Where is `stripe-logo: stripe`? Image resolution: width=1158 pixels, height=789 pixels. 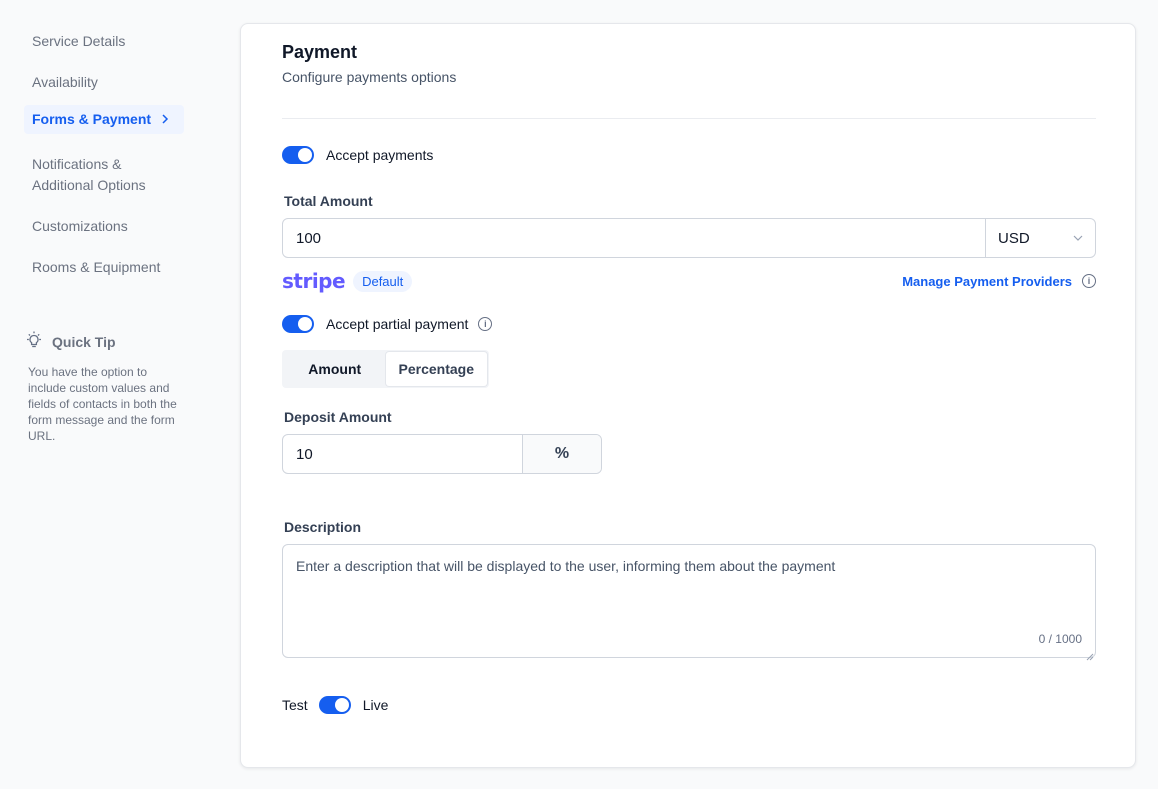
stripe-logo: stripe is located at coordinates (314, 281).